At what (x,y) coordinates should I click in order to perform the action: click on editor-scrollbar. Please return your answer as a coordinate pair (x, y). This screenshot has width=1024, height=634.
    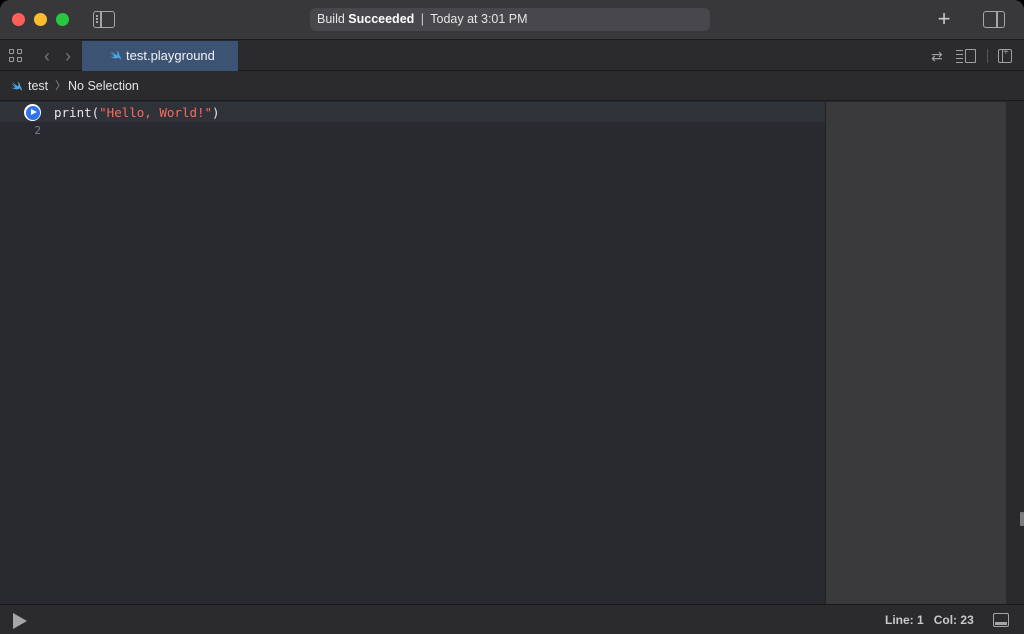
    Looking at the image, I should click on (1015, 353).